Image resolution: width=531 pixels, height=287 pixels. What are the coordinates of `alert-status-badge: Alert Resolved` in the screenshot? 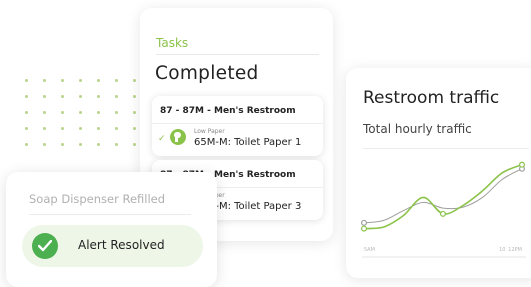 It's located at (112, 246).